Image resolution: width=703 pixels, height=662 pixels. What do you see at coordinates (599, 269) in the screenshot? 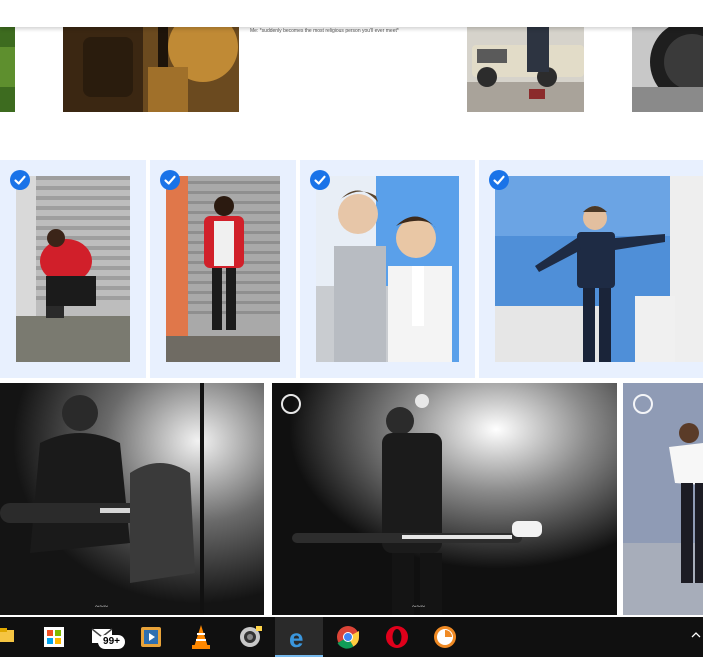
I see `photo-man-dark-suit-sky` at bounding box center [599, 269].